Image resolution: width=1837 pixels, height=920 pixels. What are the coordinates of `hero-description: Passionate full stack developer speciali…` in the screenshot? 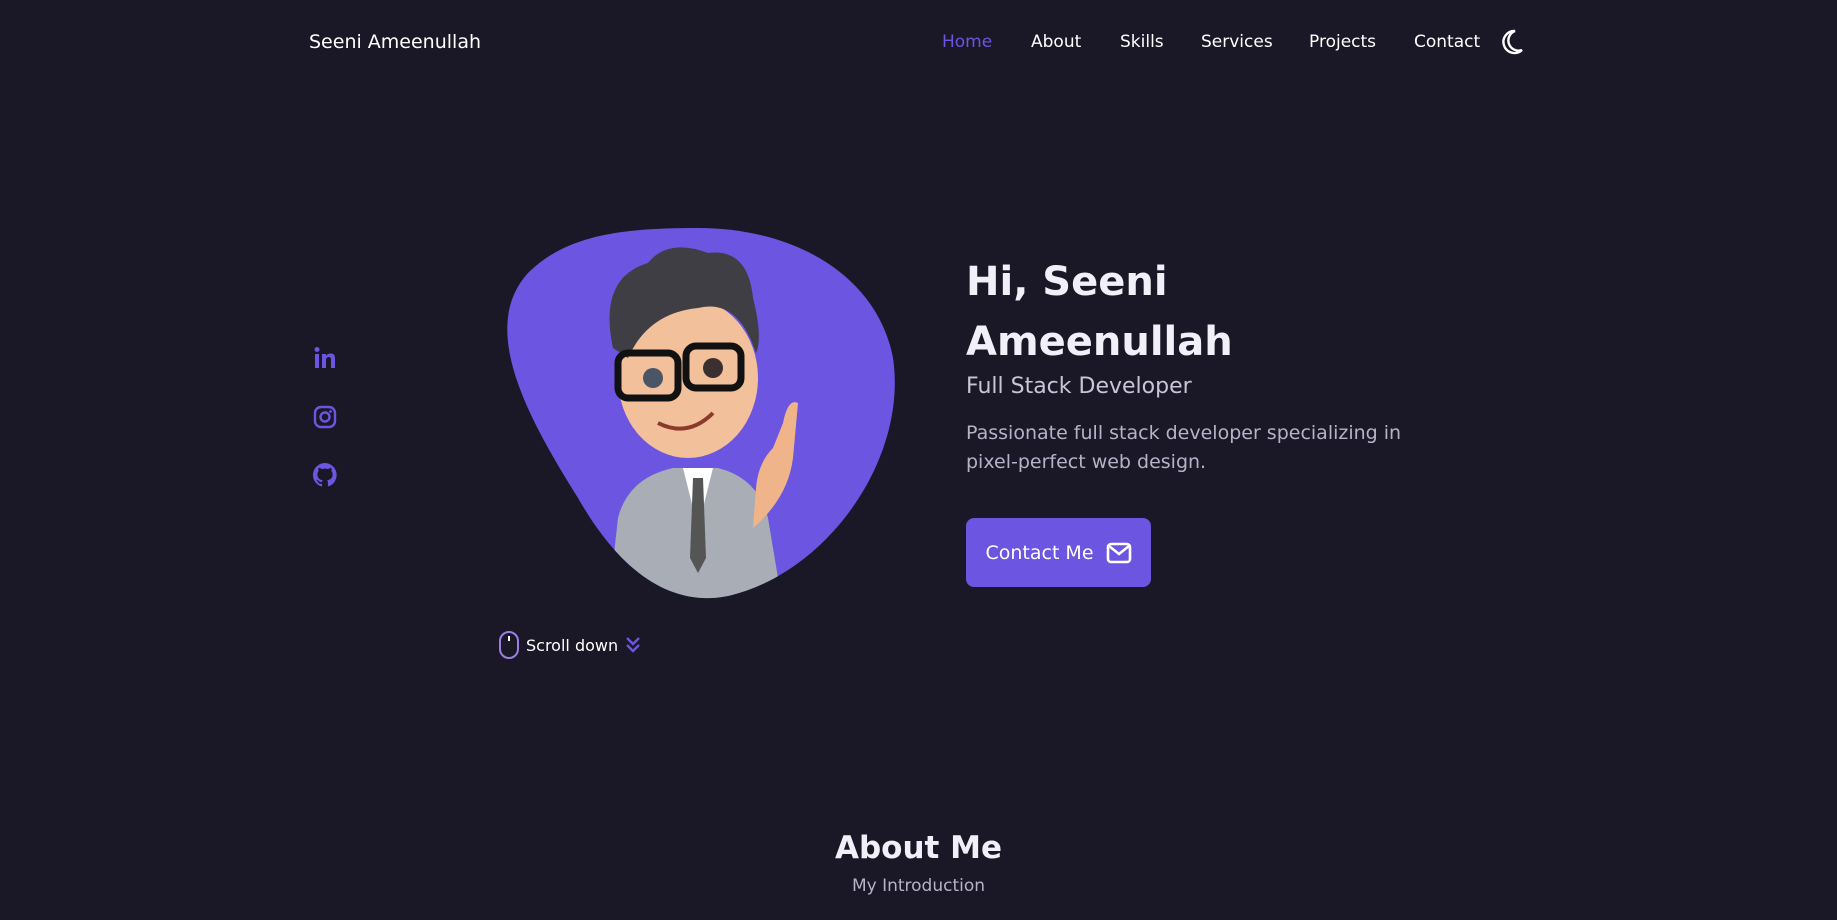 It's located at (1184, 447).